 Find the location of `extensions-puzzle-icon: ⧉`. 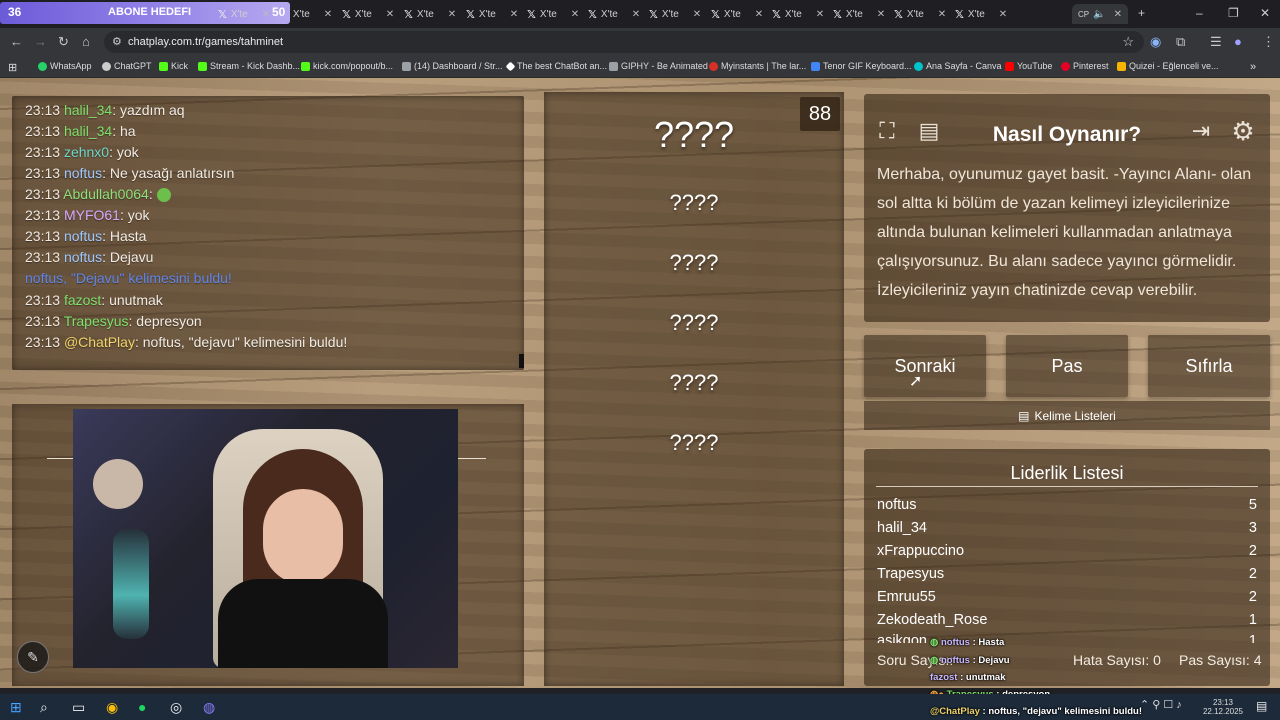

extensions-puzzle-icon: ⧉ is located at coordinates (1180, 42).